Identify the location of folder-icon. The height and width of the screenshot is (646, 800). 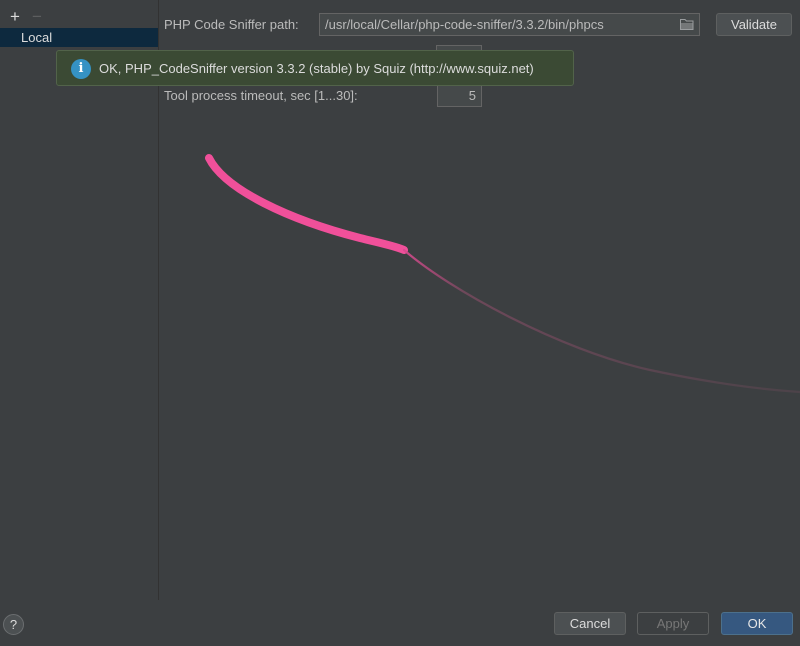
(687, 24).